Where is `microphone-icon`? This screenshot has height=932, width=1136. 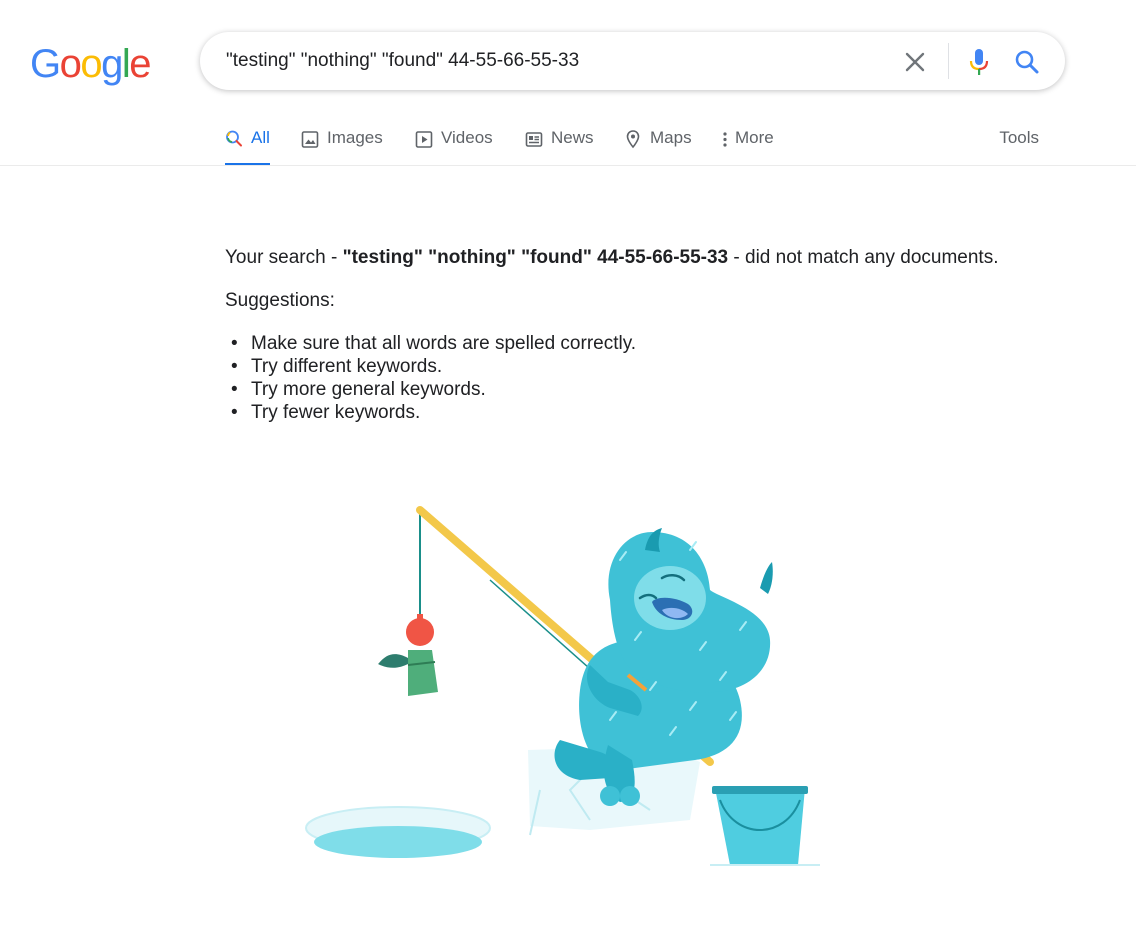
microphone-icon is located at coordinates (979, 62).